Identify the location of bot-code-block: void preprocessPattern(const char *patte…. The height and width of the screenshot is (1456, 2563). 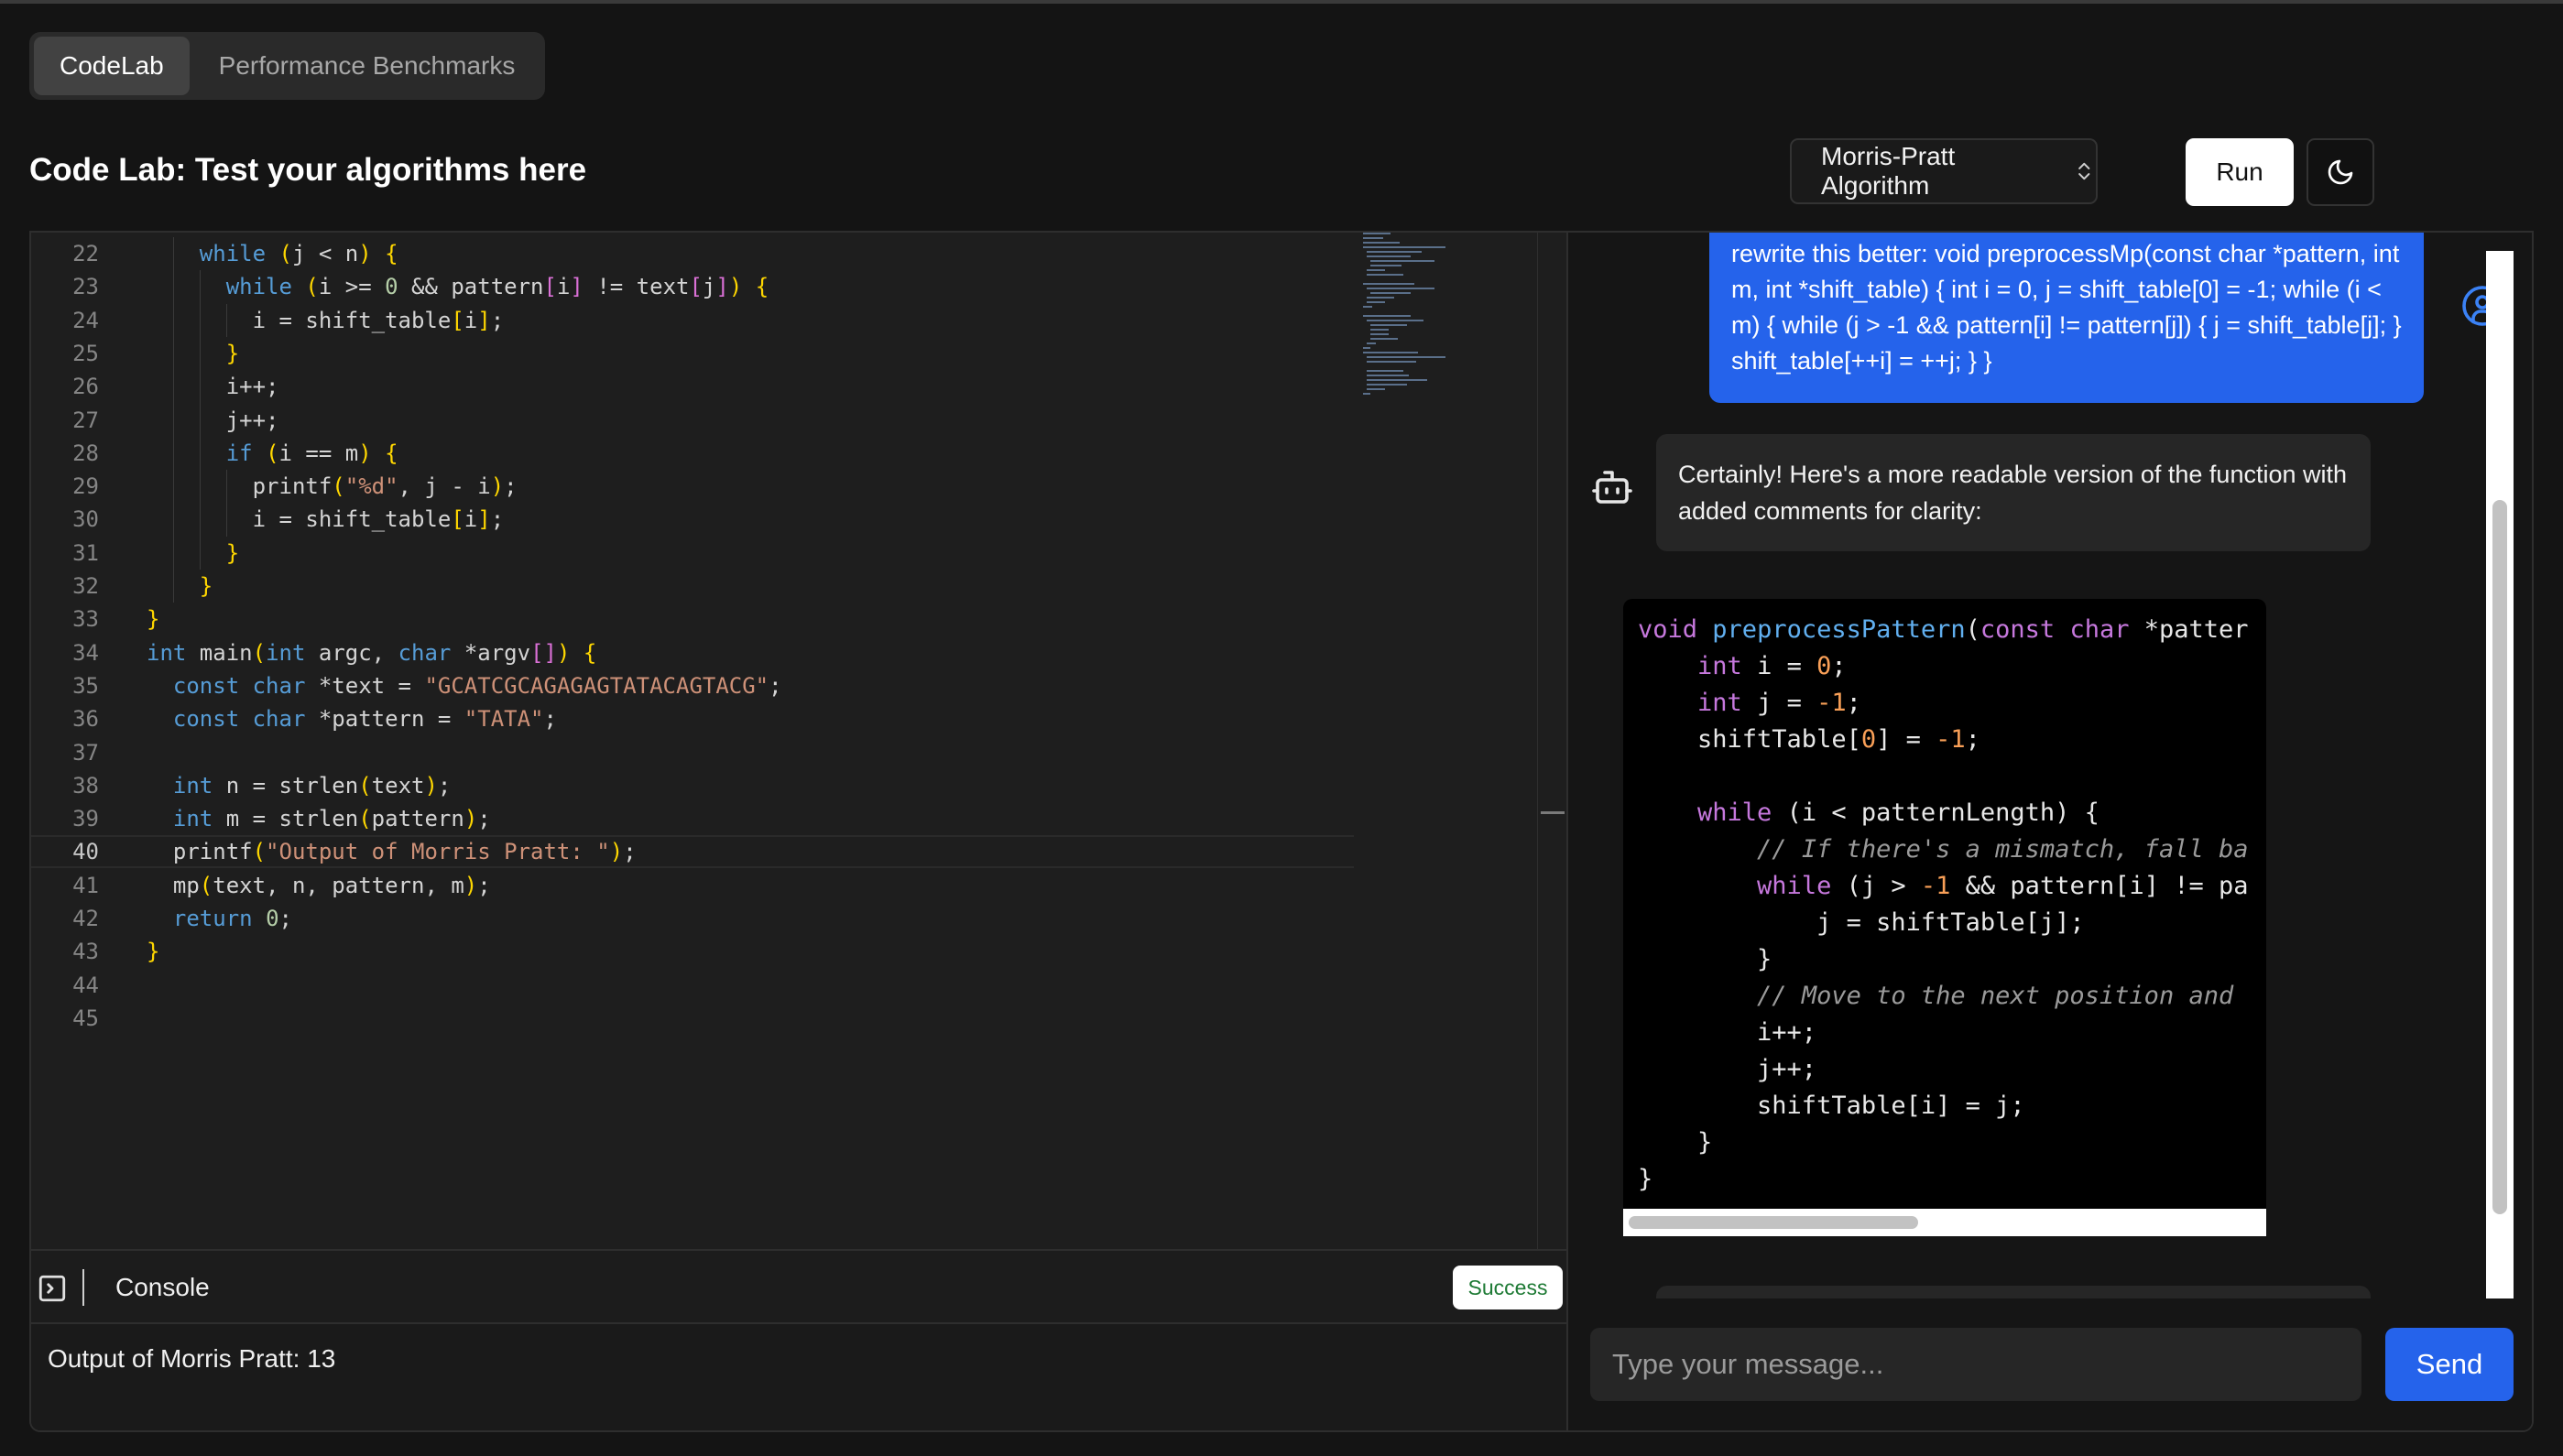
(1944, 917).